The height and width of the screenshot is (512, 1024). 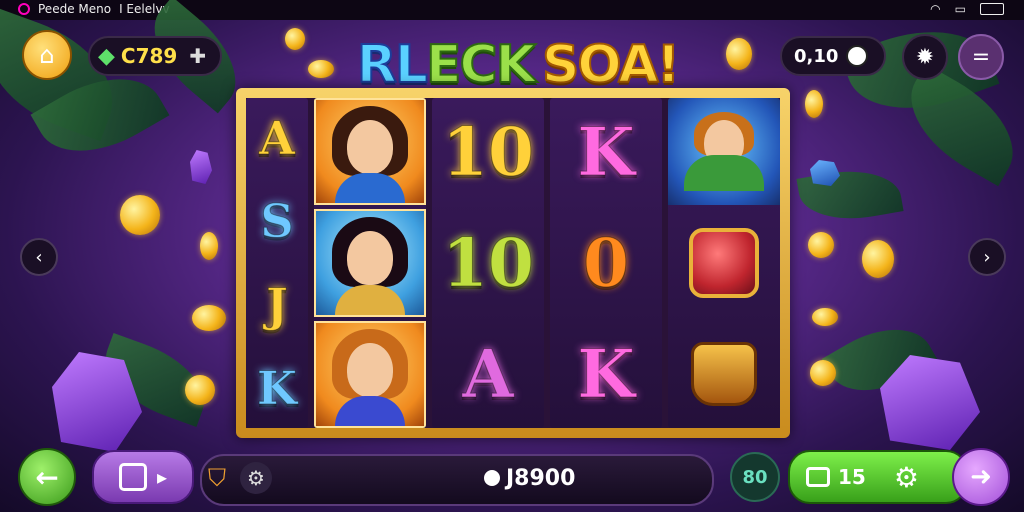 What do you see at coordinates (370, 374) in the screenshot?
I see `girl-red-hair-portrait` at bounding box center [370, 374].